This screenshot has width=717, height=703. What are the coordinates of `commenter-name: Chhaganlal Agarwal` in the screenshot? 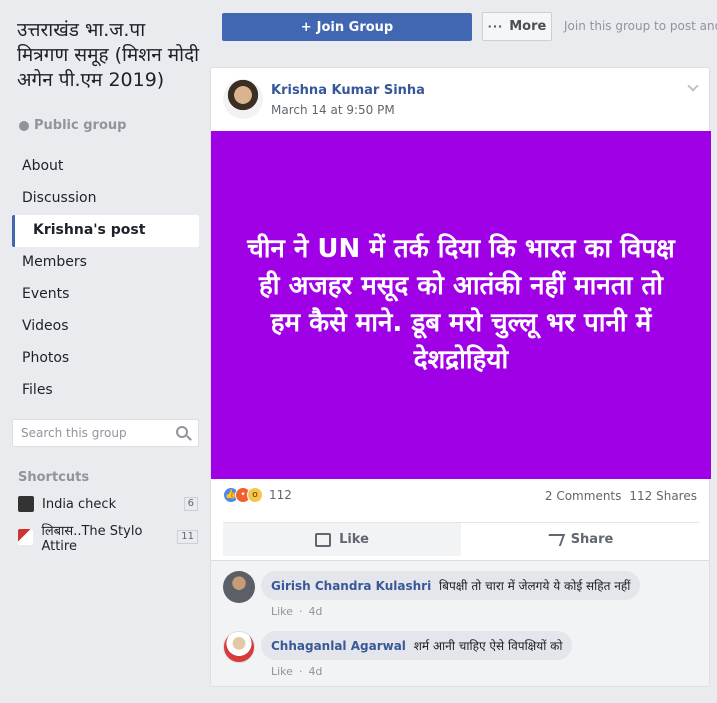 It's located at (338, 646).